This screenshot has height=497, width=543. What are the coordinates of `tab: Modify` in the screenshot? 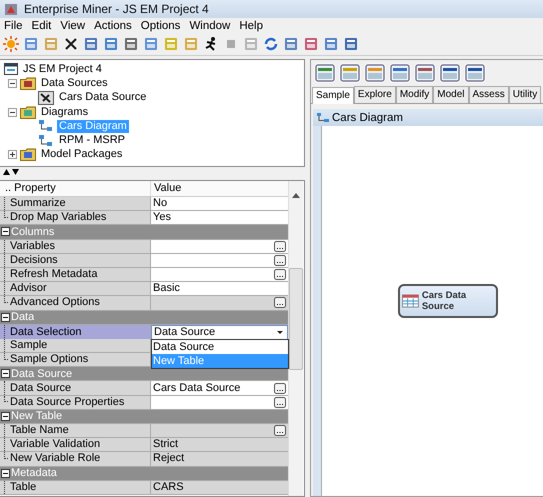 It's located at (415, 94).